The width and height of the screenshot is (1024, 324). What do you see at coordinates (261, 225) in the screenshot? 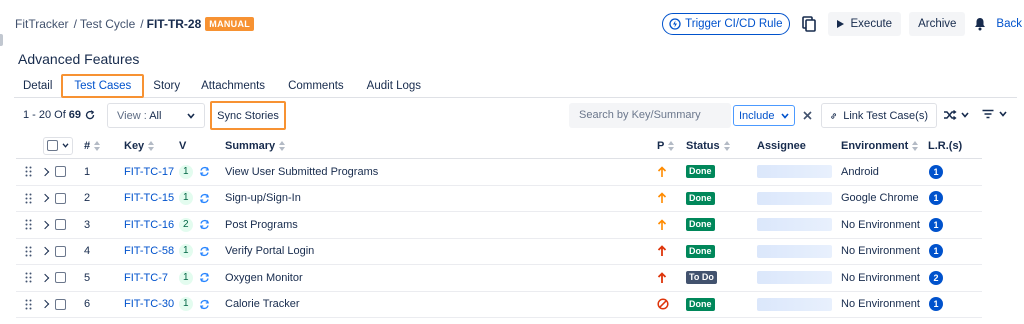
I see `test-case-summary: Post Programs` at bounding box center [261, 225].